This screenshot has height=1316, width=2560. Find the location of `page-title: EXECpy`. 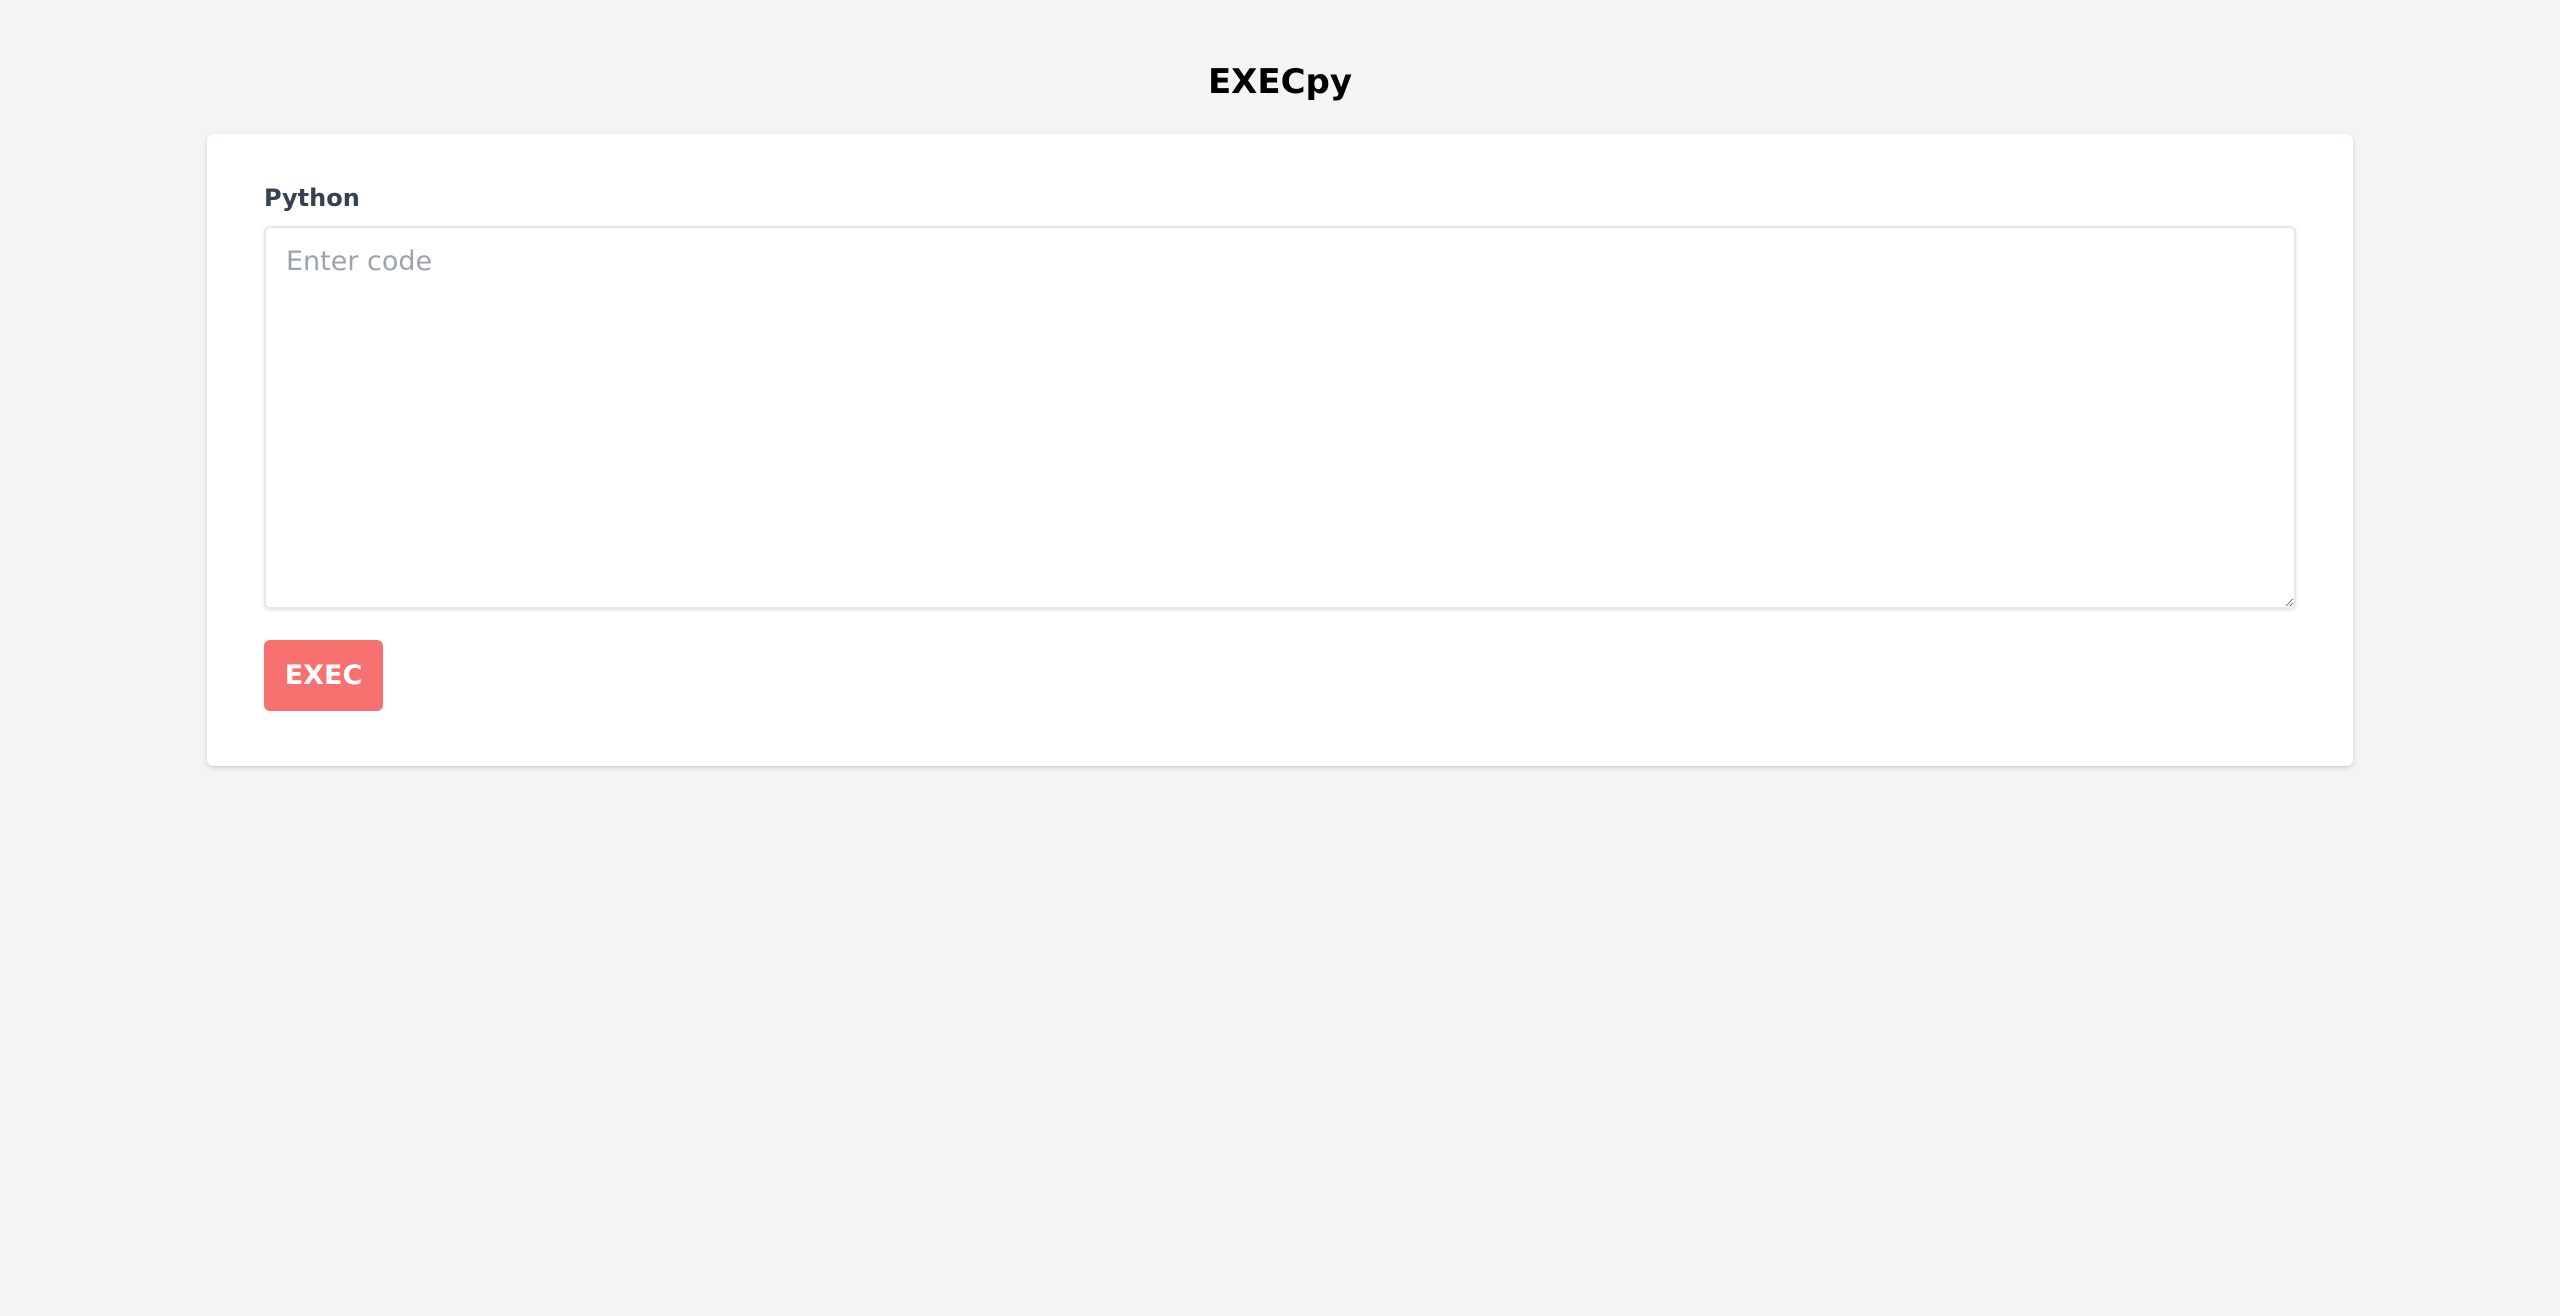

page-title: EXECpy is located at coordinates (1280, 82).